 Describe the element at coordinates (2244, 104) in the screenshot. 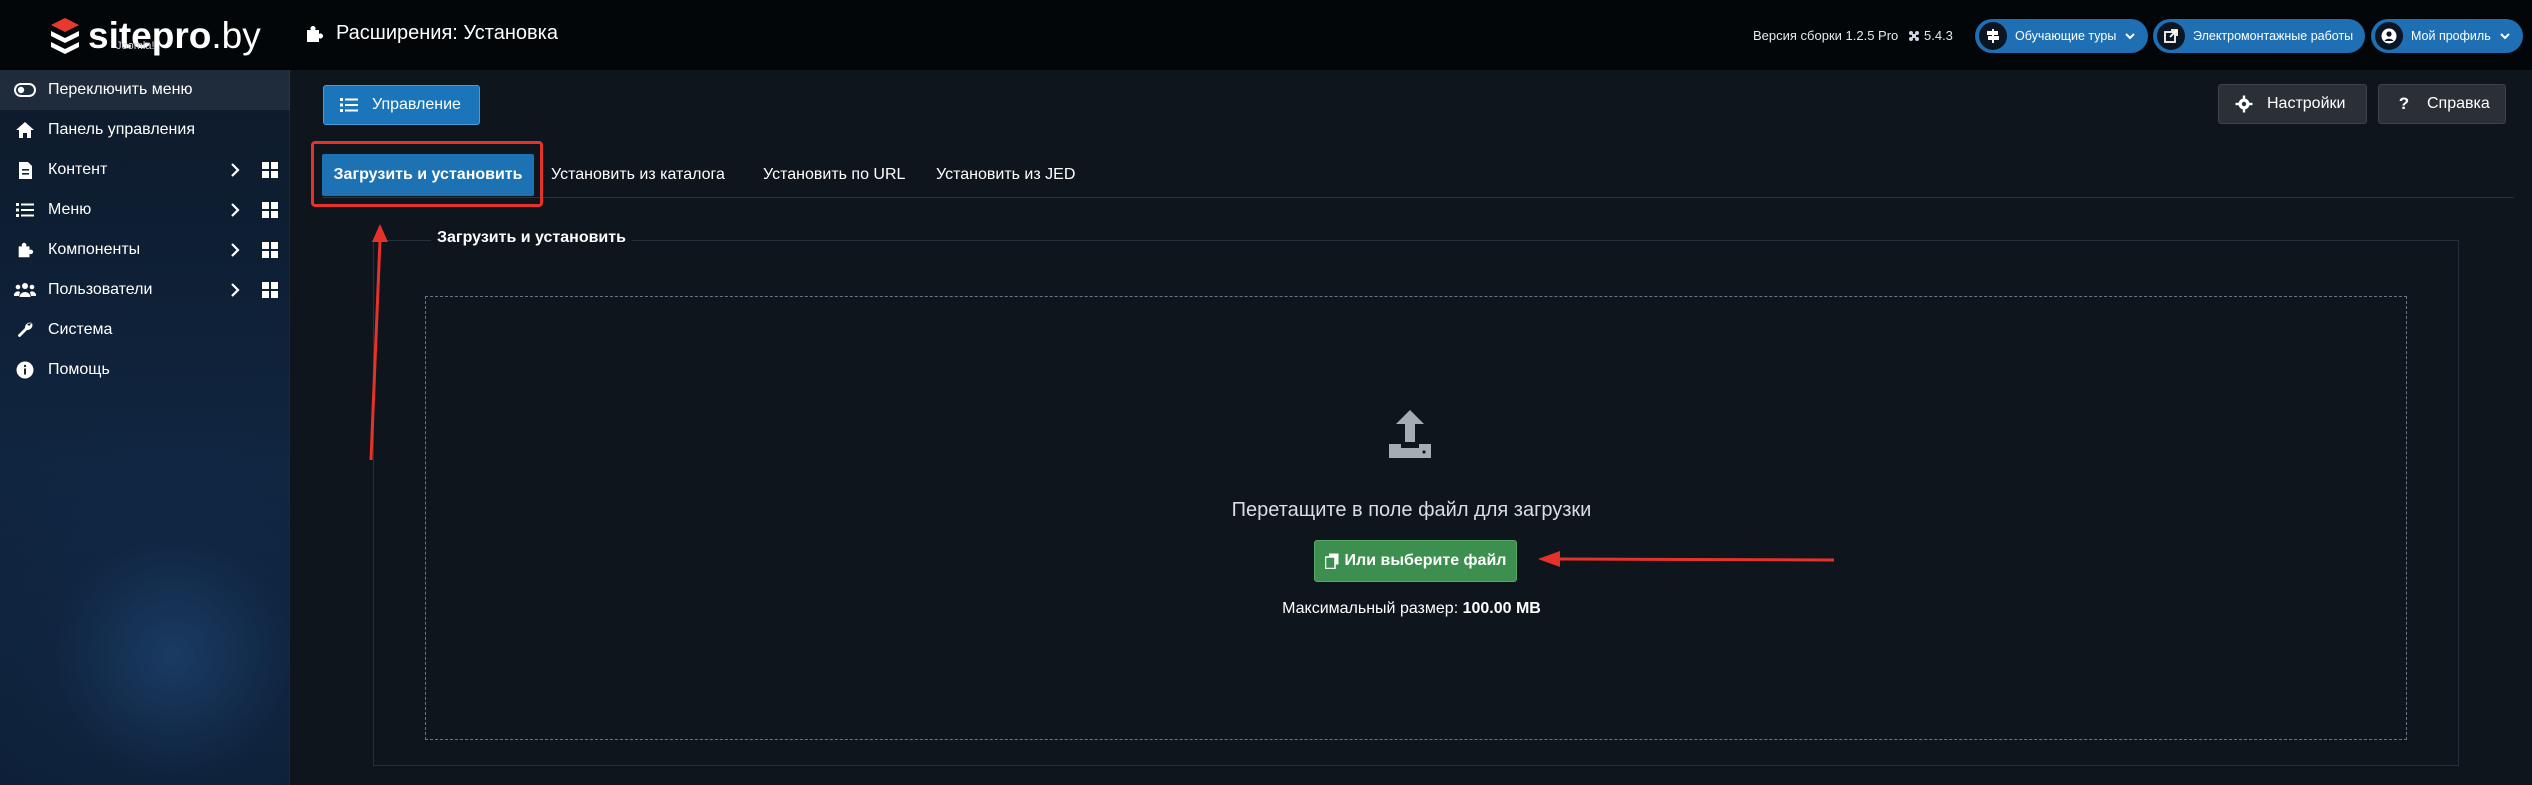

I see `gear-icon` at that location.